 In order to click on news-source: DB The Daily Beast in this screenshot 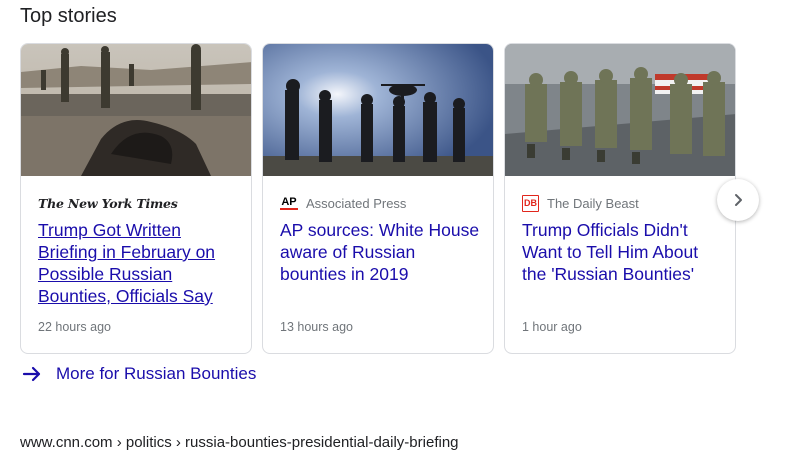, I will do `click(580, 203)`.